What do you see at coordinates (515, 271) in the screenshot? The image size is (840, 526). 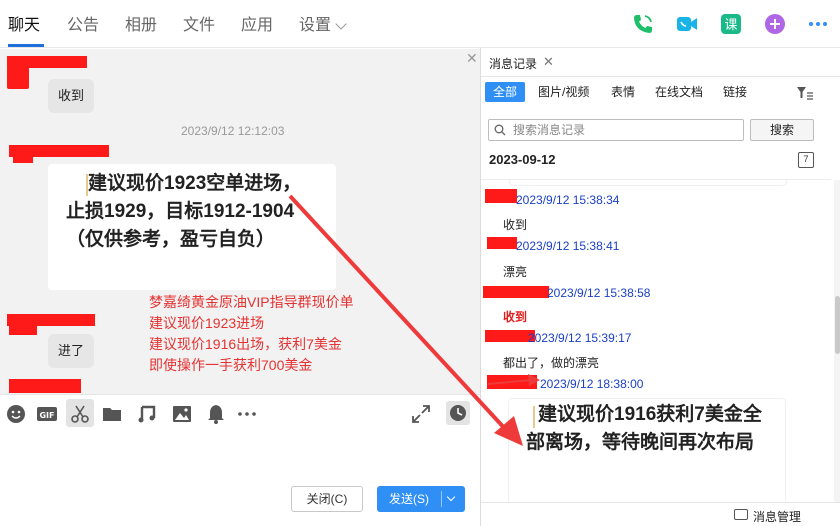 I see `history-entry-text: 漂亮` at bounding box center [515, 271].